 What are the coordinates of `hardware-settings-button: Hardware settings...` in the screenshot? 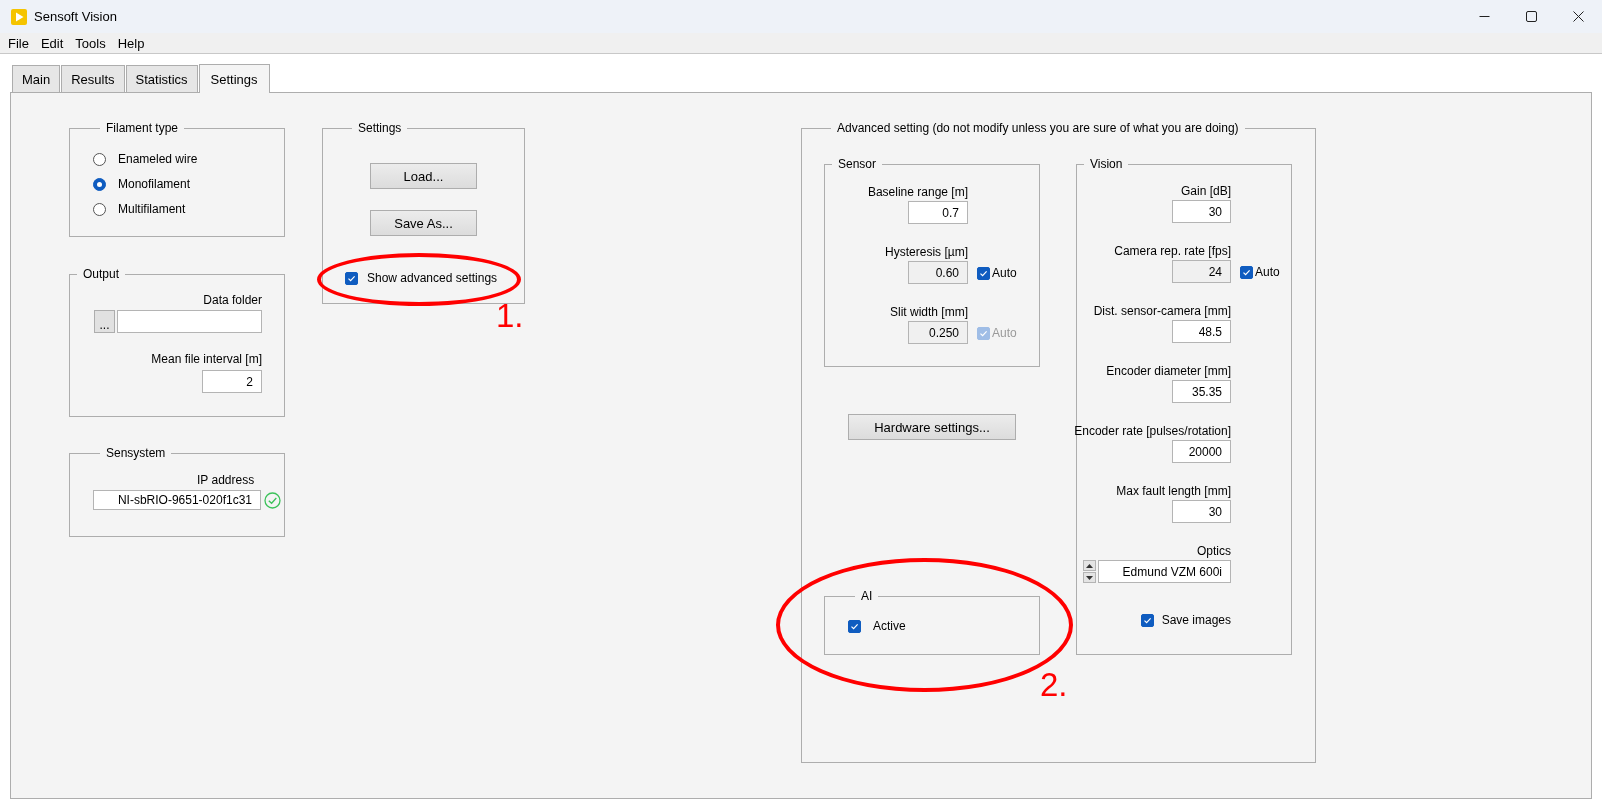 It's located at (932, 427).